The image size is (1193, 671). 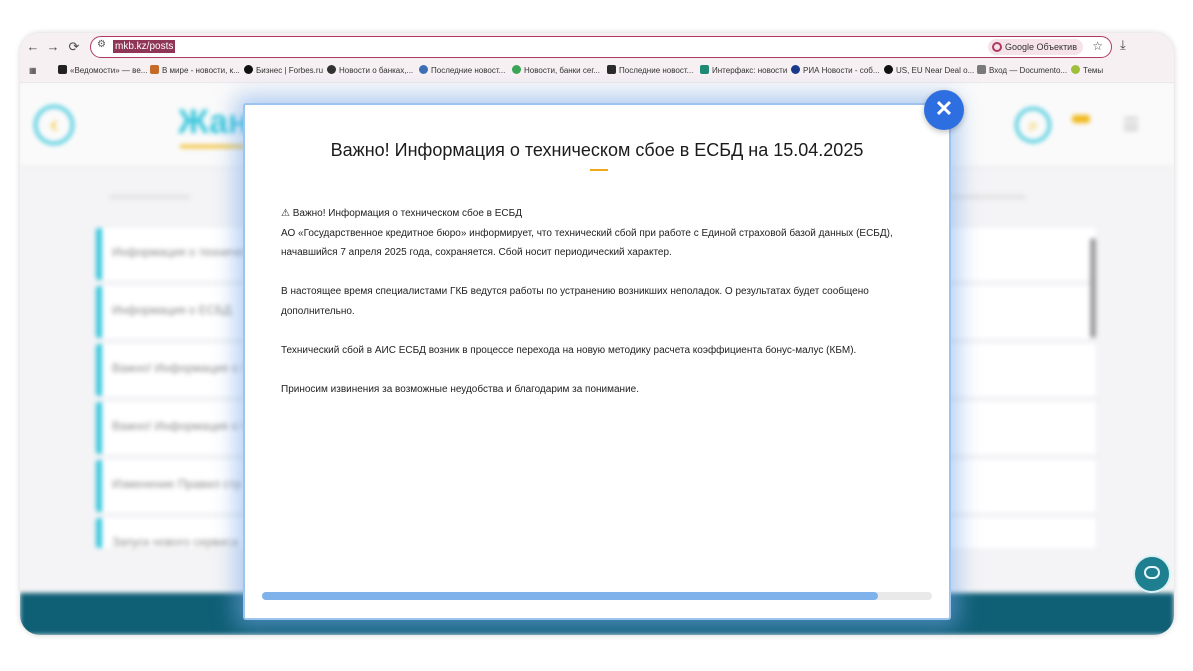 I want to click on hamburger-menu-icon, so click(x=1131, y=124).